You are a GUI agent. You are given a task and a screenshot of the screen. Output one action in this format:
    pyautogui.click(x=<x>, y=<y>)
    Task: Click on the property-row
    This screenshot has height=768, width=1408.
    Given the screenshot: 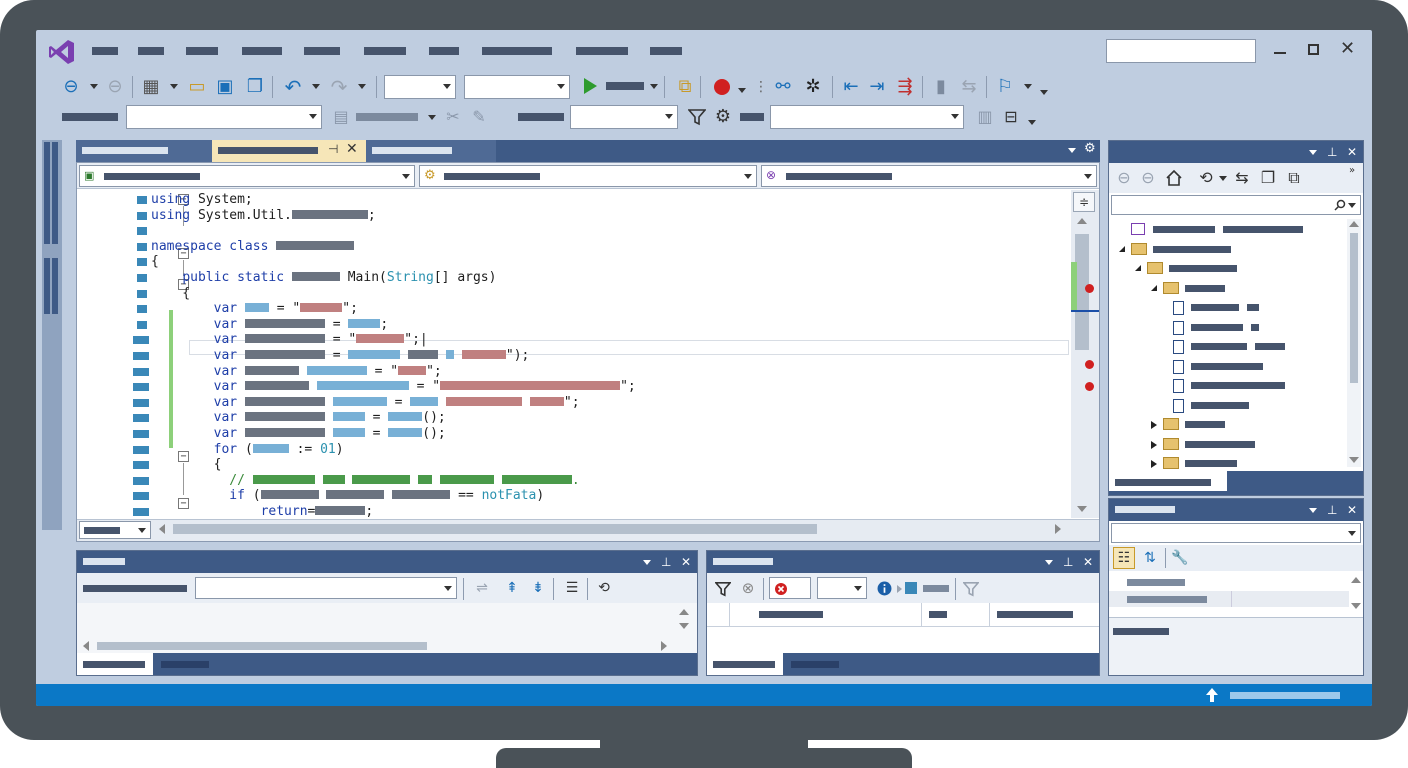 What is the action you would take?
    pyautogui.click(x=1229, y=599)
    